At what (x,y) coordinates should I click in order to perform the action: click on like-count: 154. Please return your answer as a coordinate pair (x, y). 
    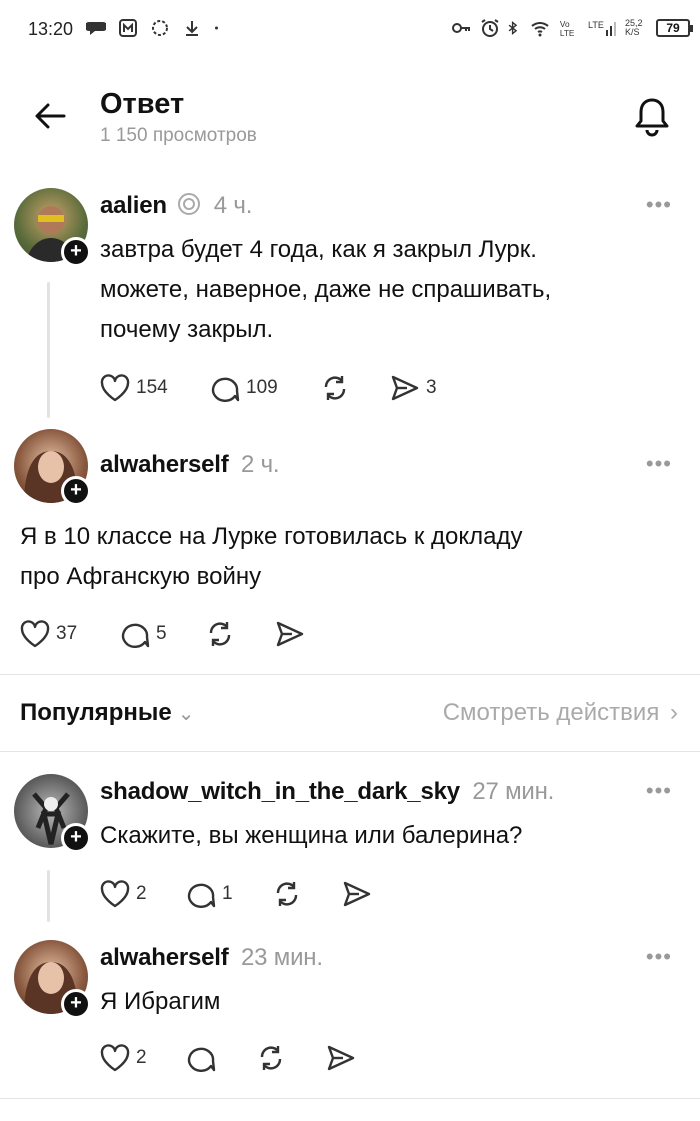
    Looking at the image, I should click on (152, 387).